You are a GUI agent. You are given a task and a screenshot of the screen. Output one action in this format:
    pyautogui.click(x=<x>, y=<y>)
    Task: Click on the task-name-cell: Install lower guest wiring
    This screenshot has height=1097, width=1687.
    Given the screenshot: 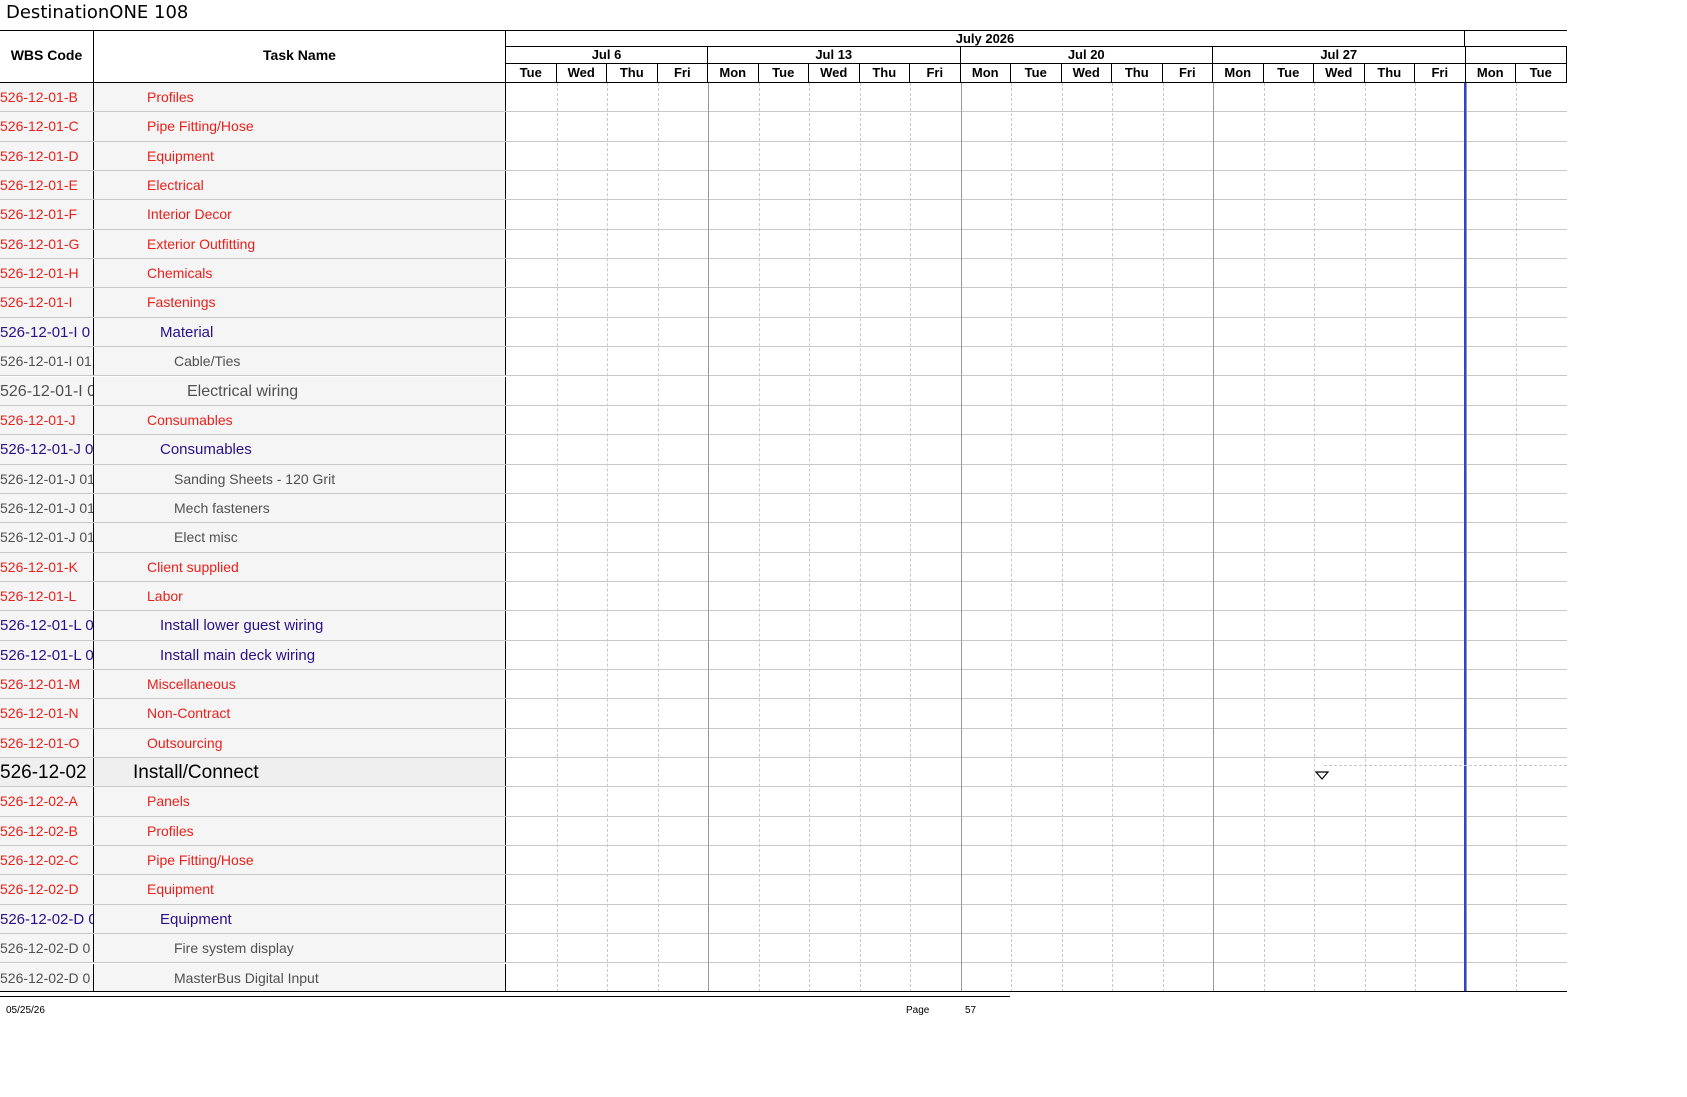 What is the action you would take?
    pyautogui.click(x=300, y=625)
    